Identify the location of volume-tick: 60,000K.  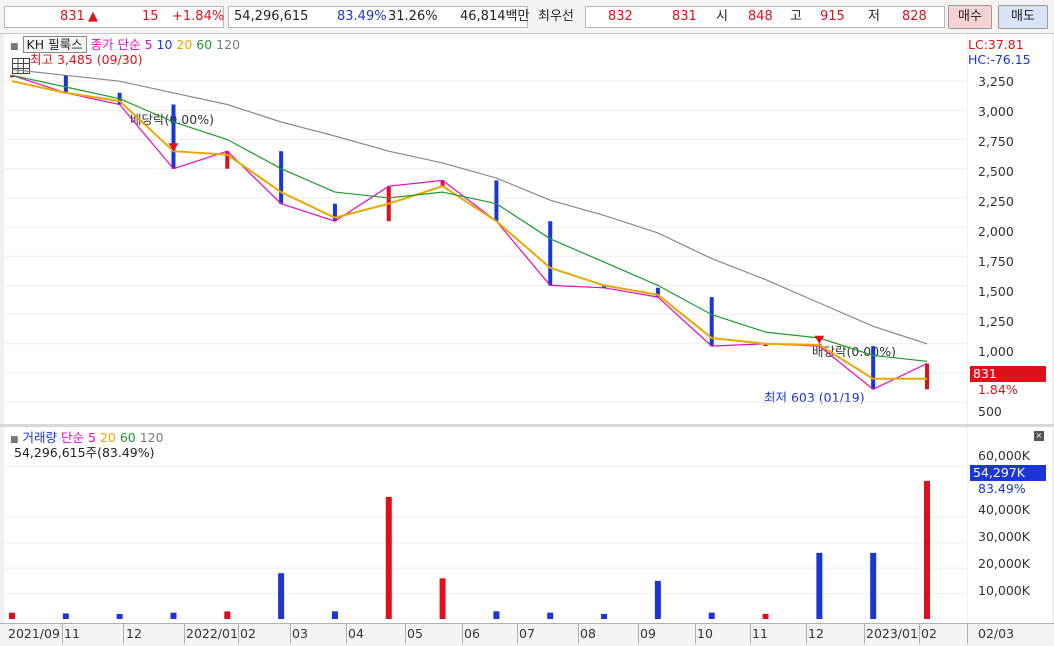
(1004, 455).